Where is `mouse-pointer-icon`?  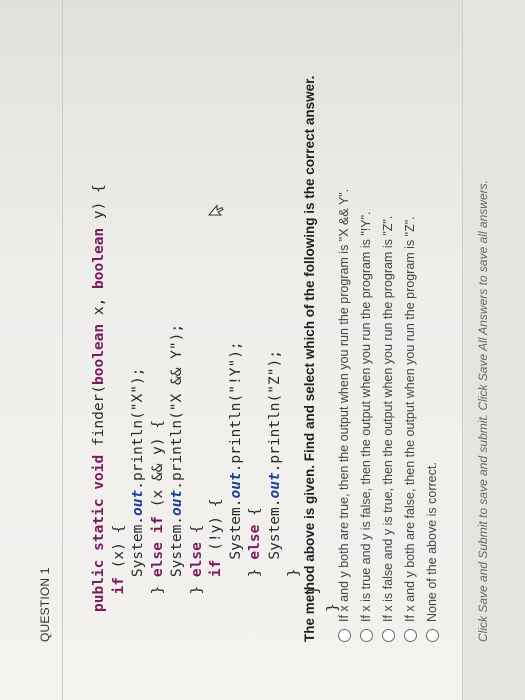 mouse-pointer-icon is located at coordinates (216, 210).